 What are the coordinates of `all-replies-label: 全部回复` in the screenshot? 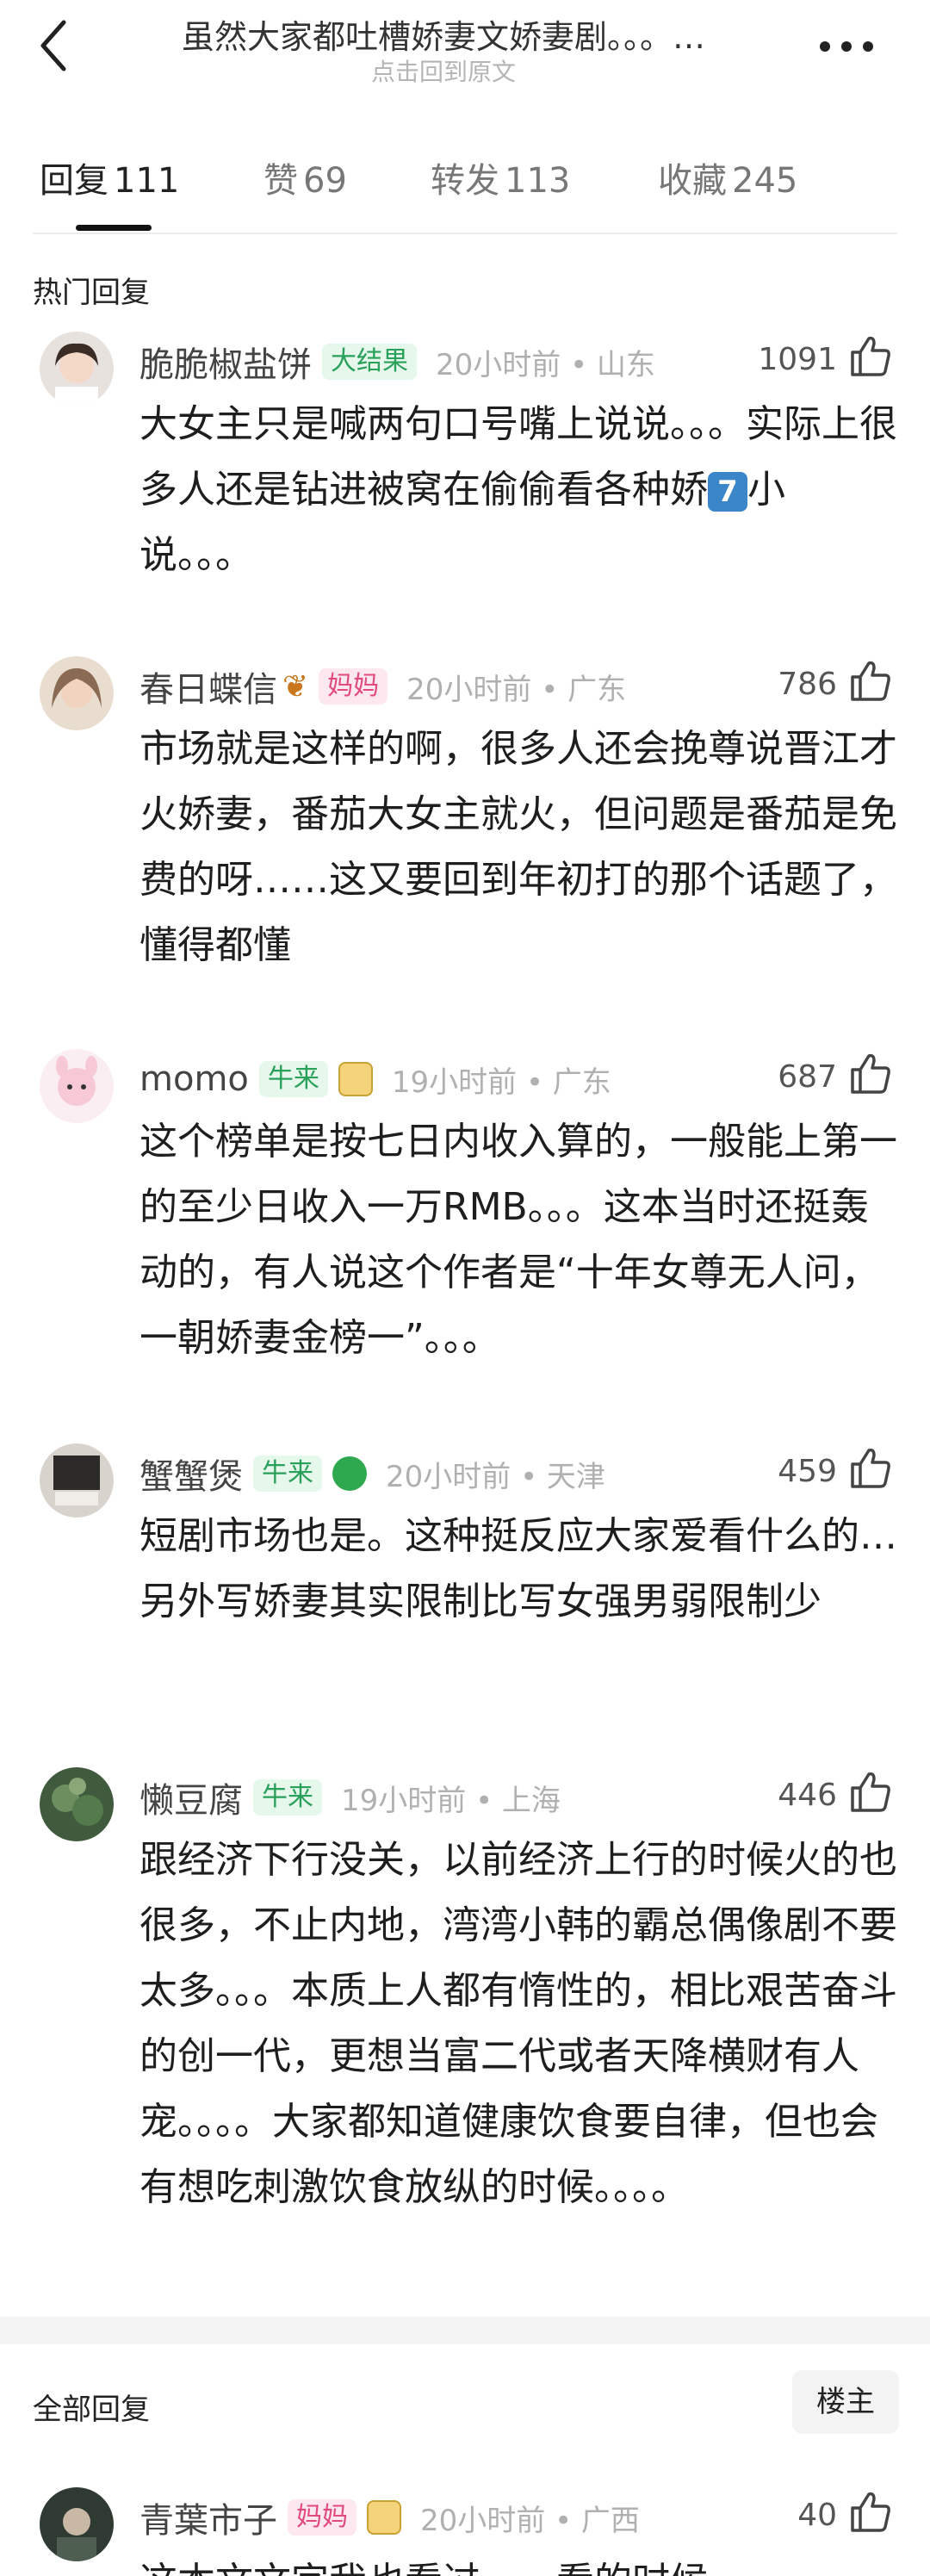 It's located at (92, 2410).